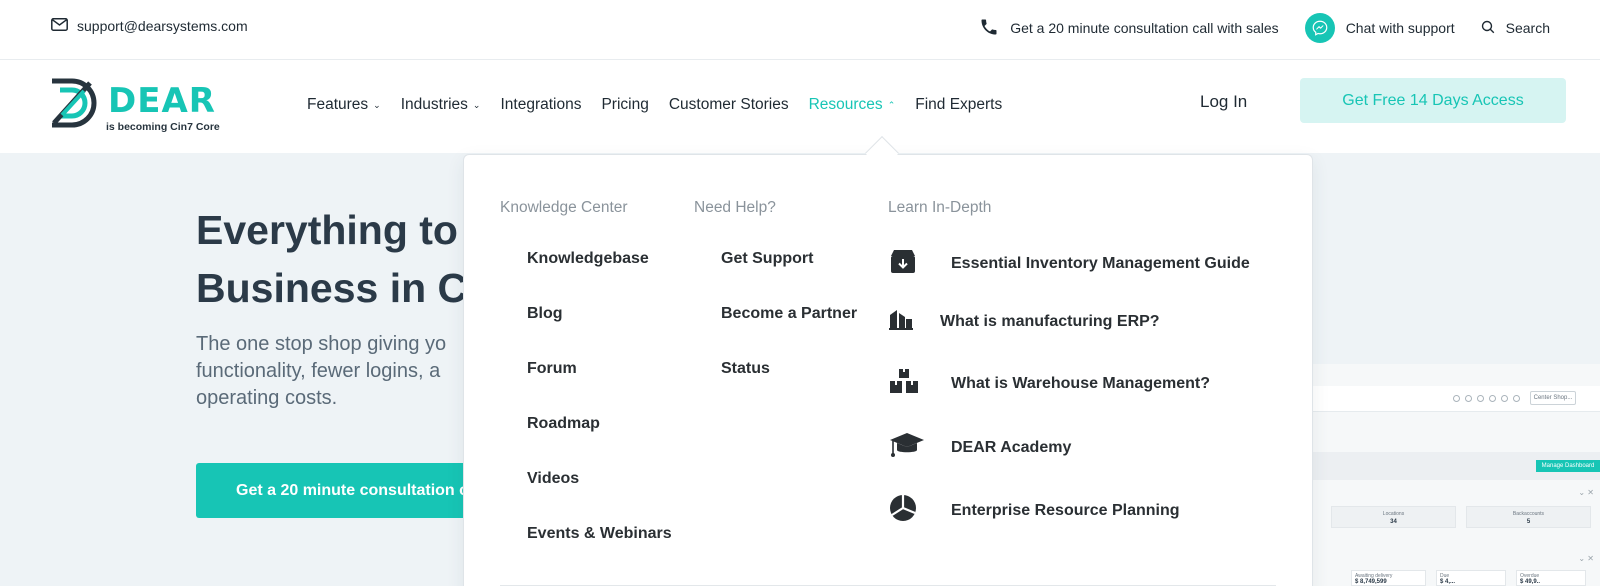  I want to click on dear-academy-link: DEAR Academy, so click(979, 447).